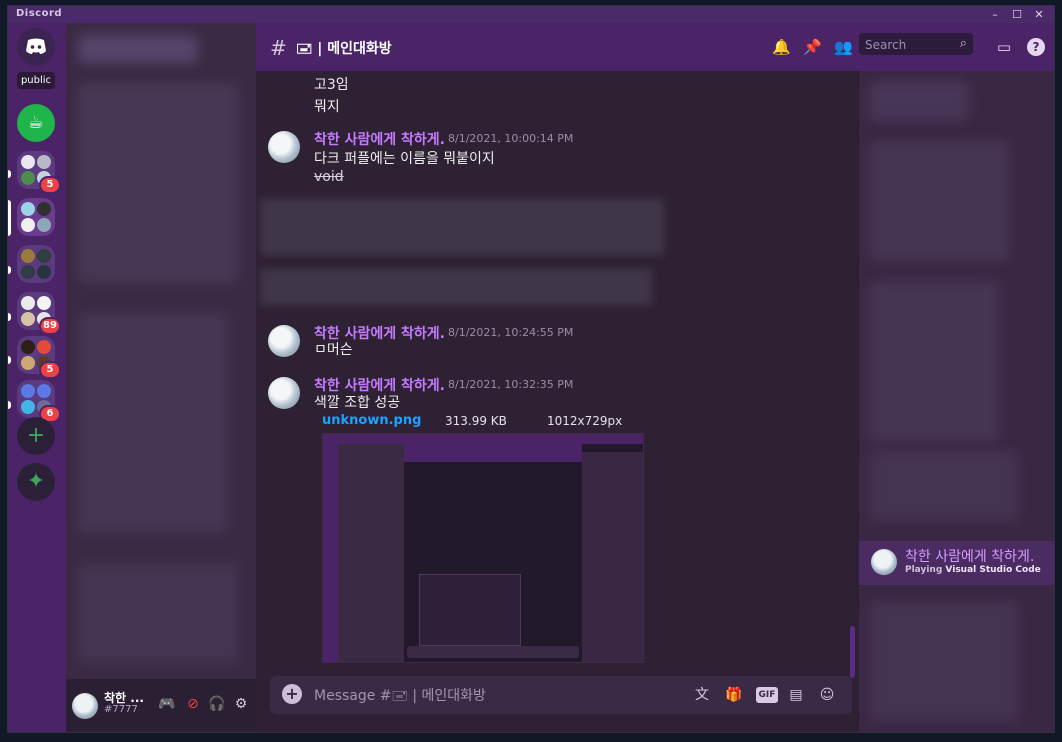 The image size is (1062, 742). I want to click on plus-icon: +, so click(36, 435).